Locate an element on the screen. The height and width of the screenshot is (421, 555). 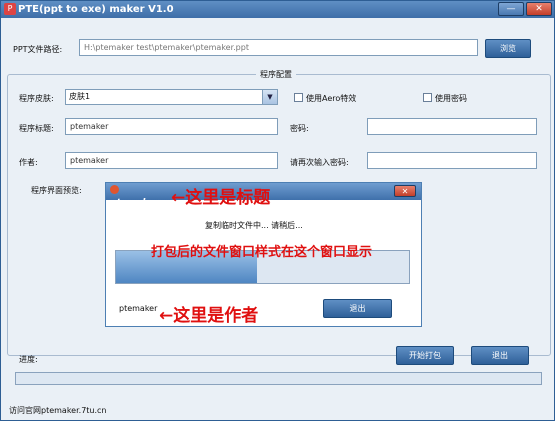
progress-label: 进度: is located at coordinates (28, 359).